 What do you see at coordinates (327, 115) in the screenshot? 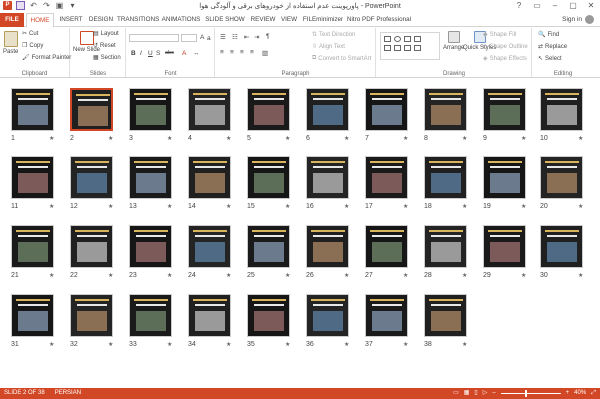
I see `slide-thumbnail: 6 ★` at bounding box center [327, 115].